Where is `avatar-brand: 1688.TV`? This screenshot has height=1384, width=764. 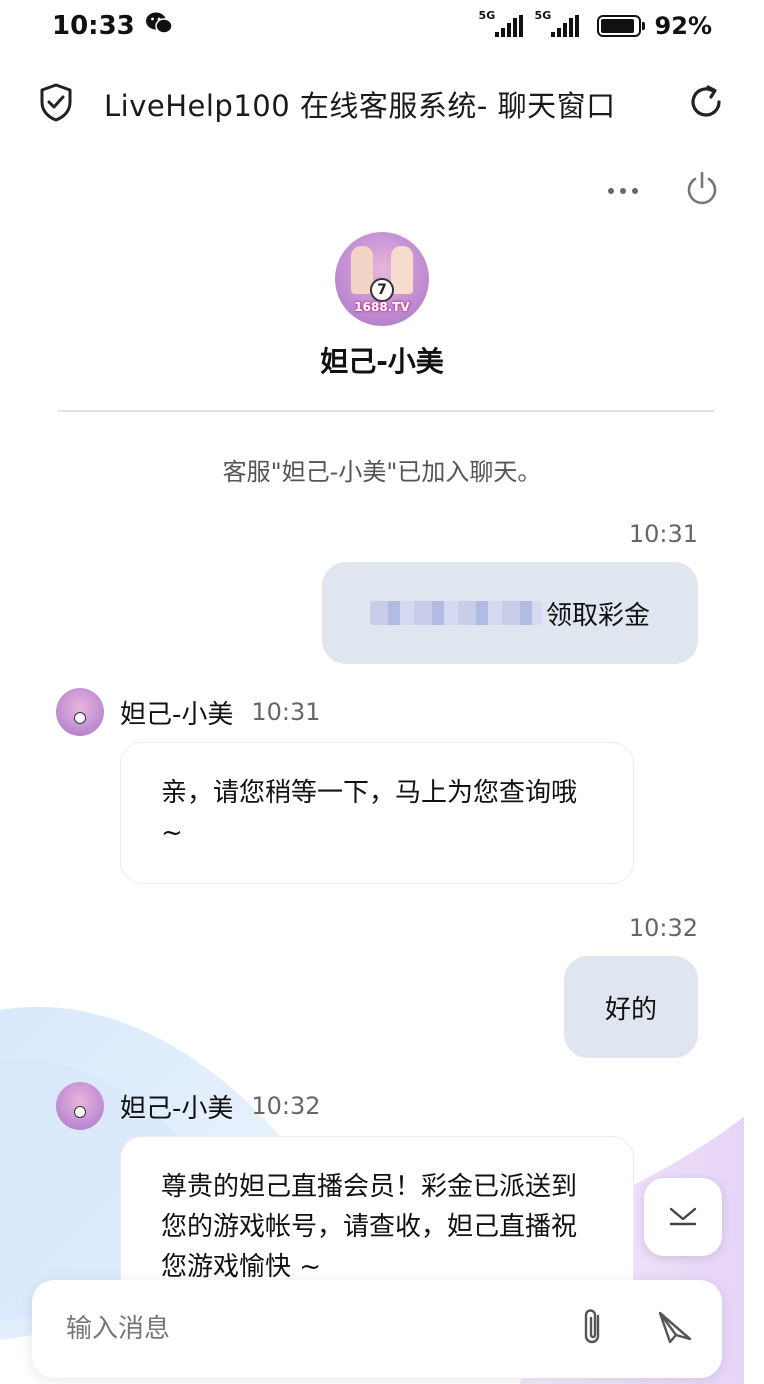
avatar-brand: 1688.TV is located at coordinates (382, 307).